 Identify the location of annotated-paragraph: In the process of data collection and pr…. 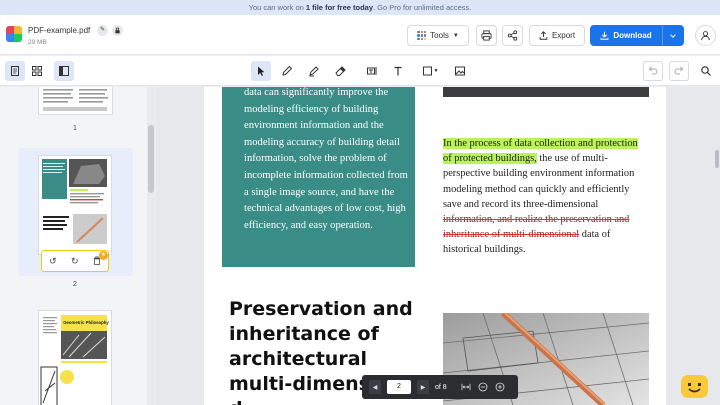
(543, 197).